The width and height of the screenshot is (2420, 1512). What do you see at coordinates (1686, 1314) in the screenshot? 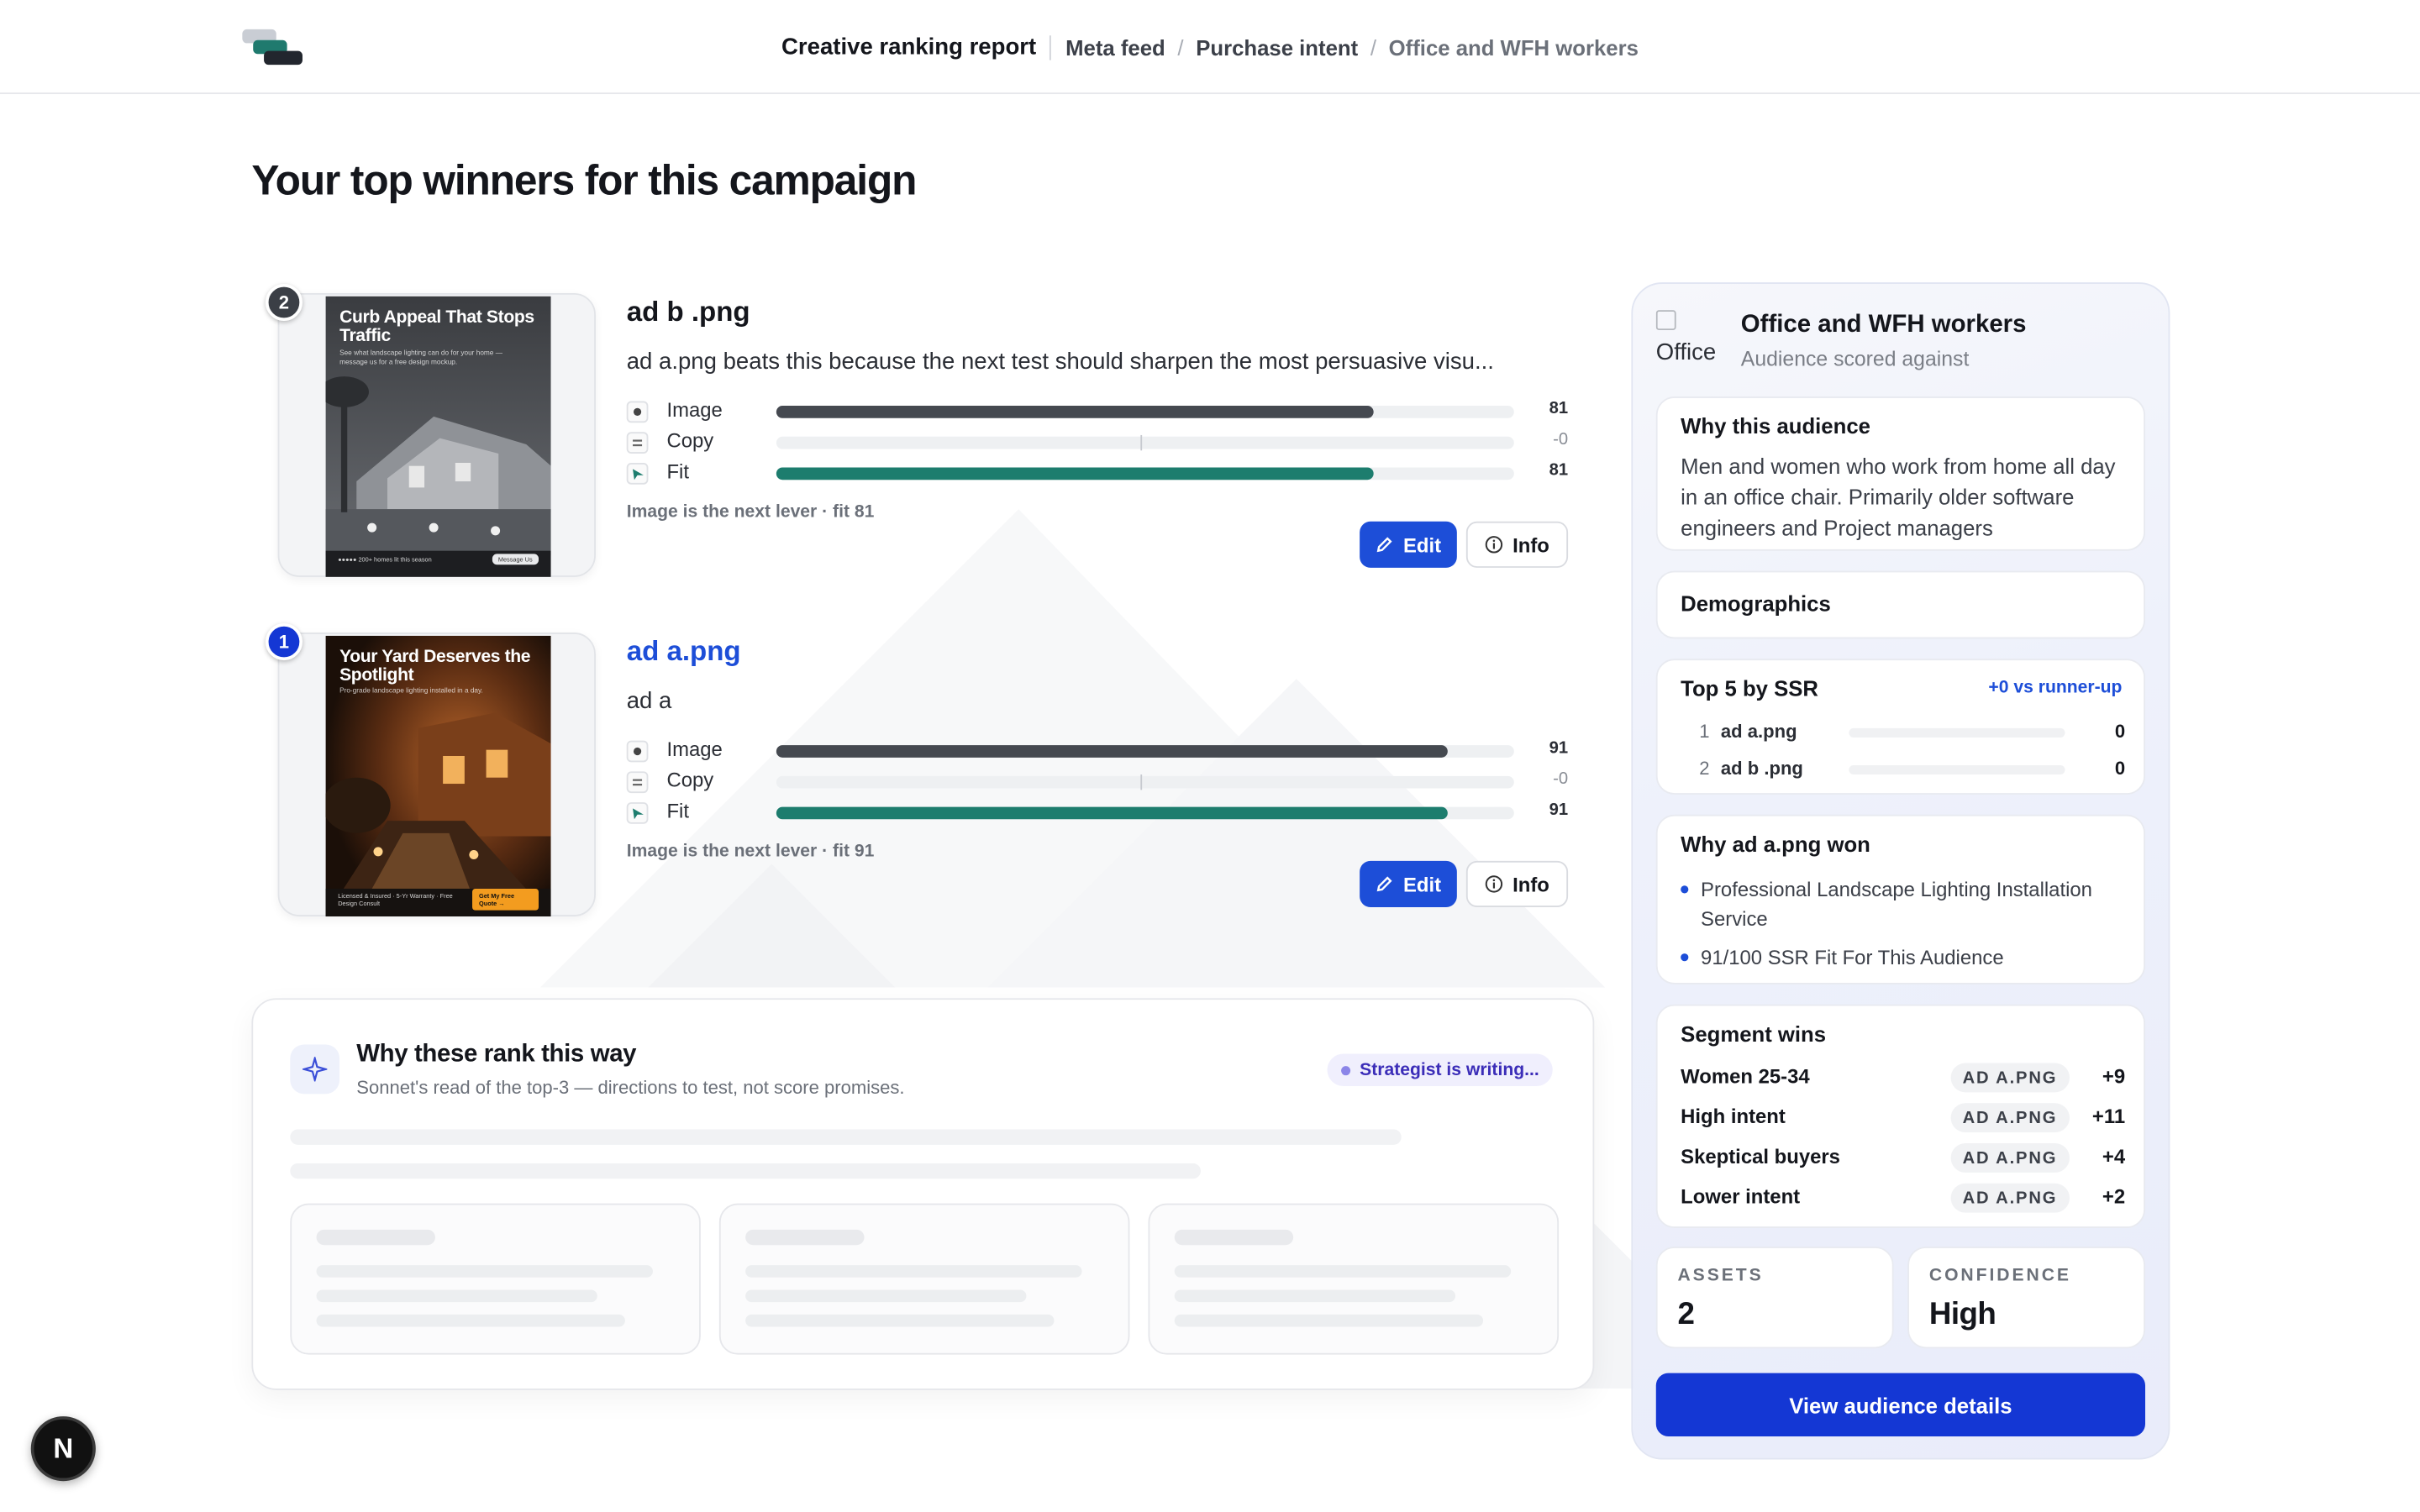
I see `assets-value: 2` at bounding box center [1686, 1314].